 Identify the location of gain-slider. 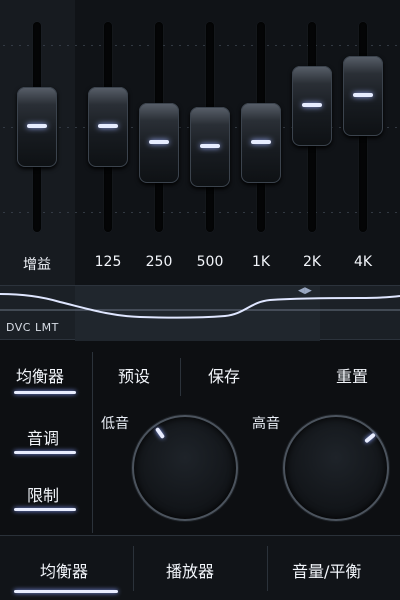
(37, 127).